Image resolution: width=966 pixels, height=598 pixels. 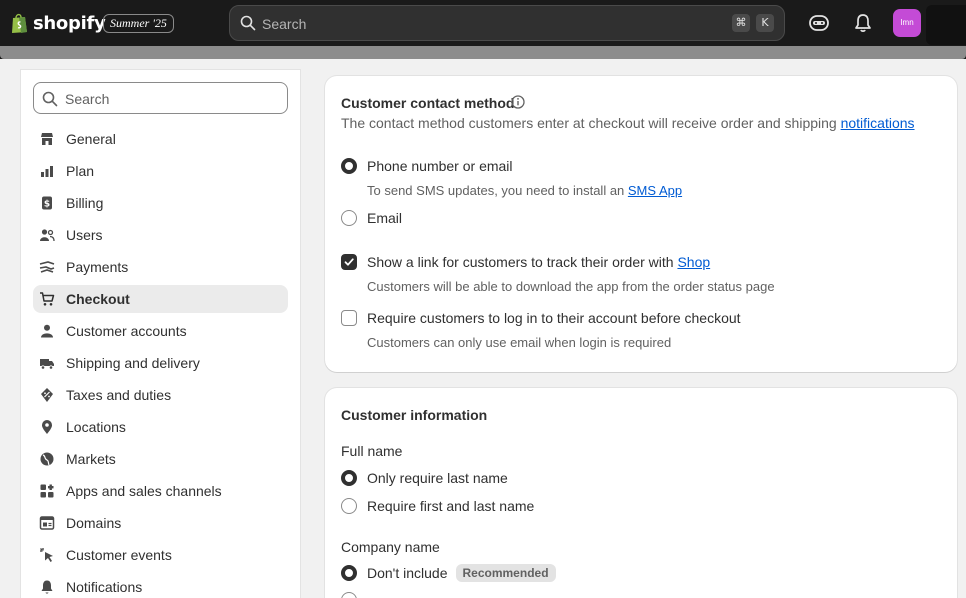 What do you see at coordinates (946, 25) in the screenshot?
I see `store-switcher` at bounding box center [946, 25].